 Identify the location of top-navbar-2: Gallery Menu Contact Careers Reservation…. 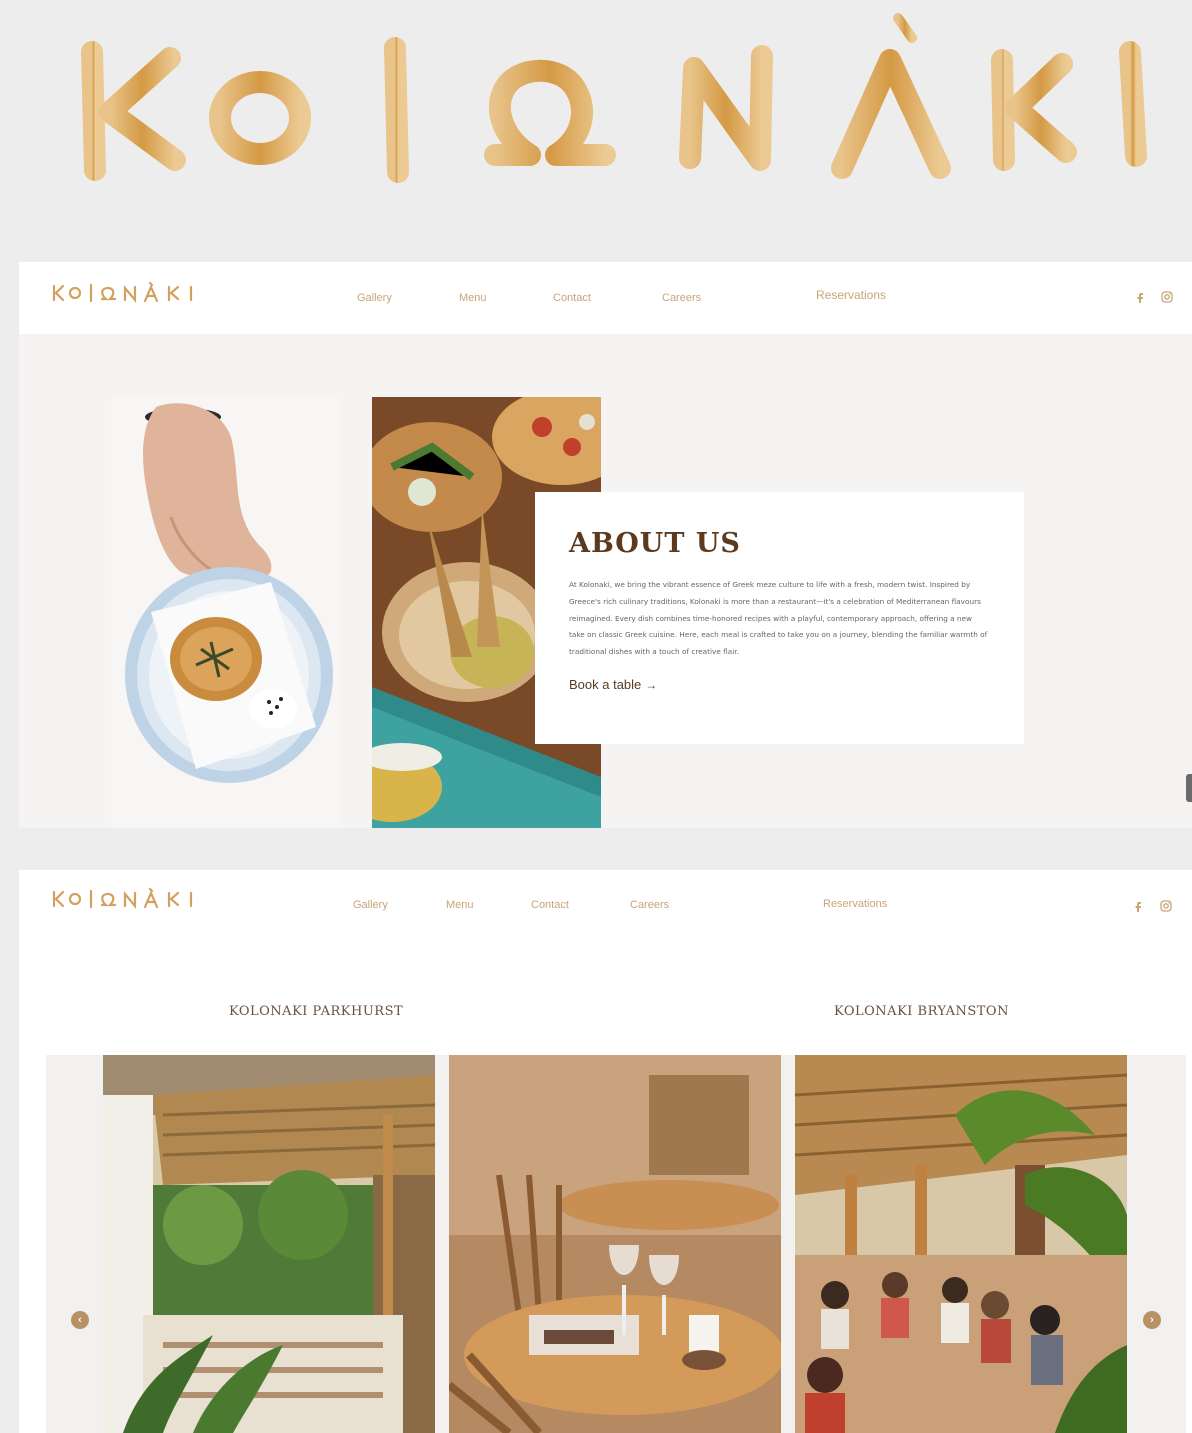
(605, 905).